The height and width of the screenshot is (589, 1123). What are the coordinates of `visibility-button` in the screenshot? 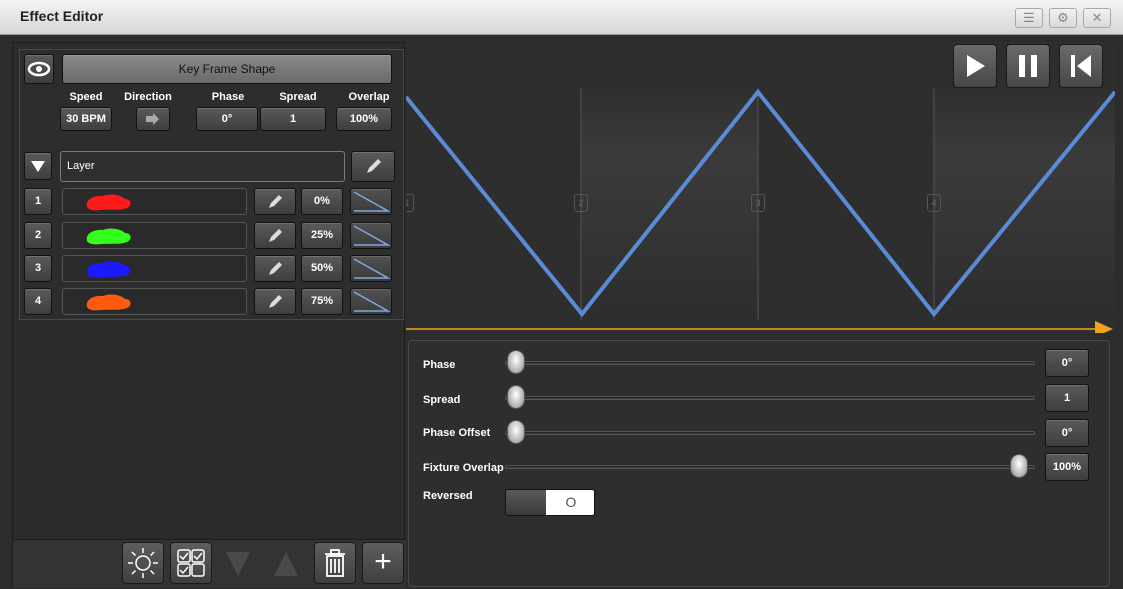 It's located at (39, 69).